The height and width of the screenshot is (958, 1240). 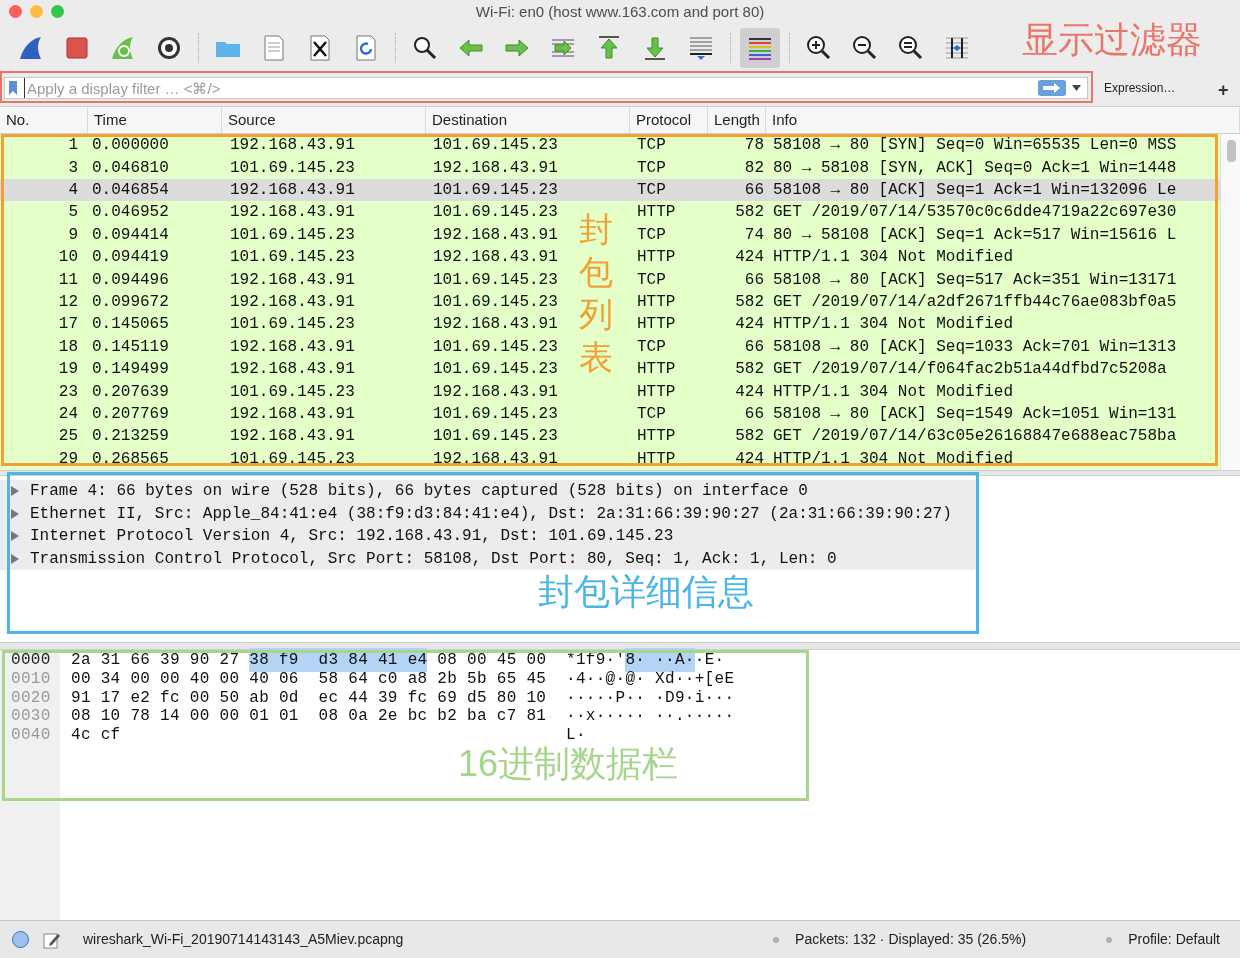 What do you see at coordinates (31, 661) in the screenshot?
I see `offset-text: 0000` at bounding box center [31, 661].